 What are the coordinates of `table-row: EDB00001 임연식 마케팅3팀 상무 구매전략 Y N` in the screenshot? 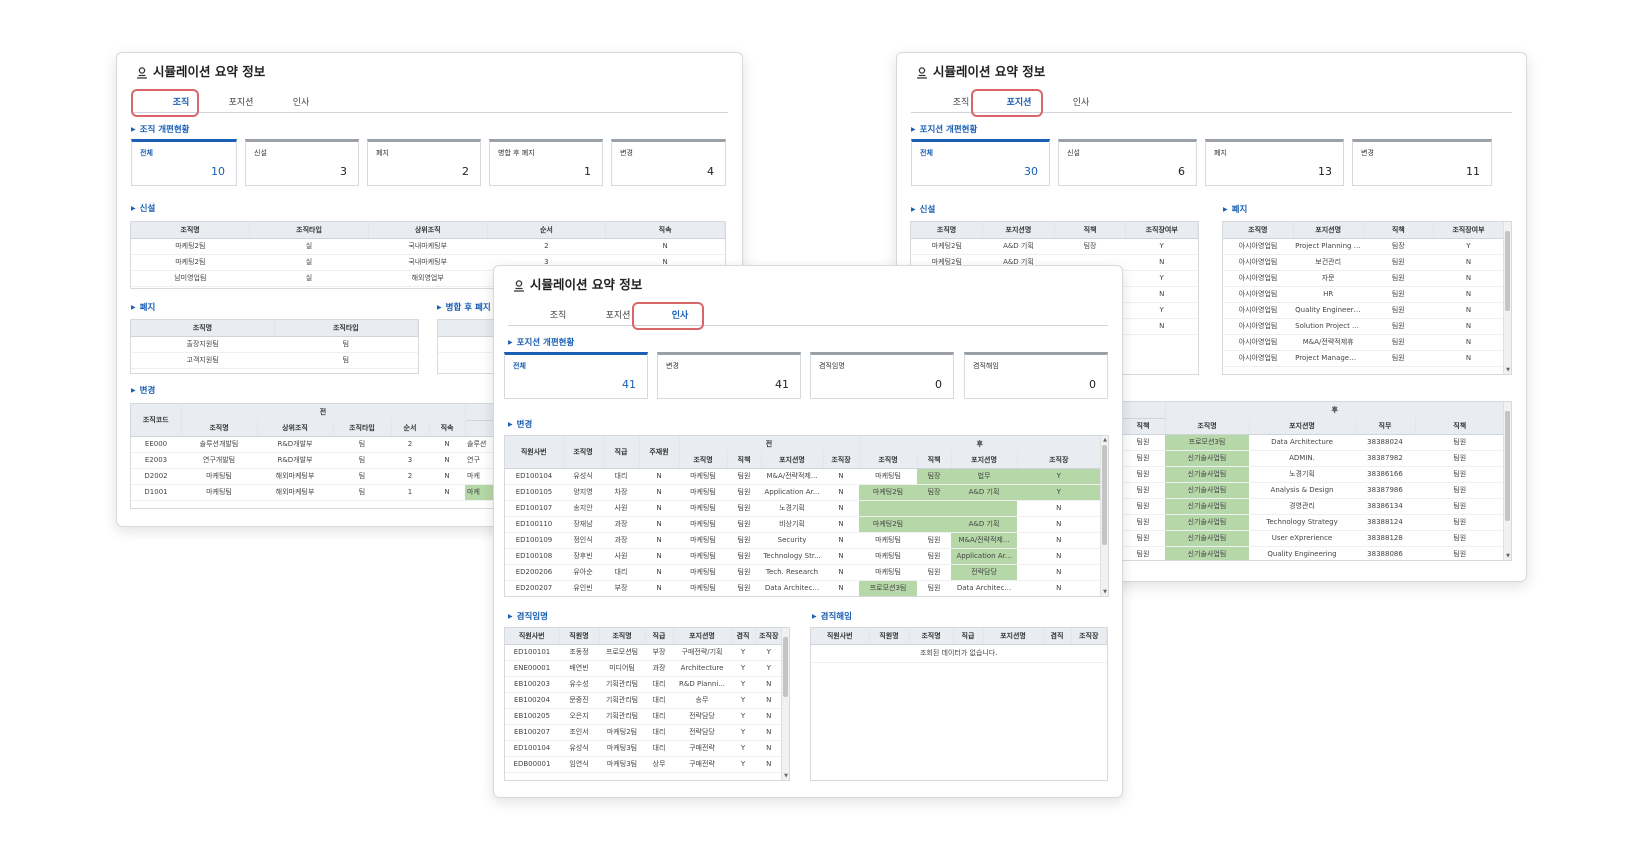 It's located at (644, 764).